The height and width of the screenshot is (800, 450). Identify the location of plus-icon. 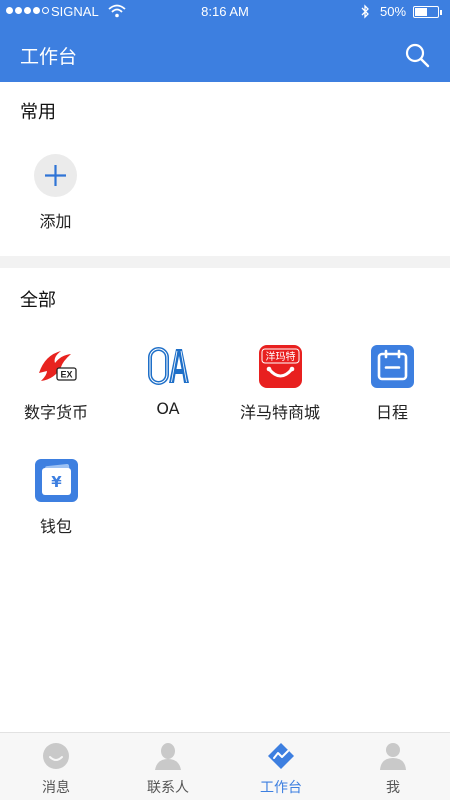
(55, 175).